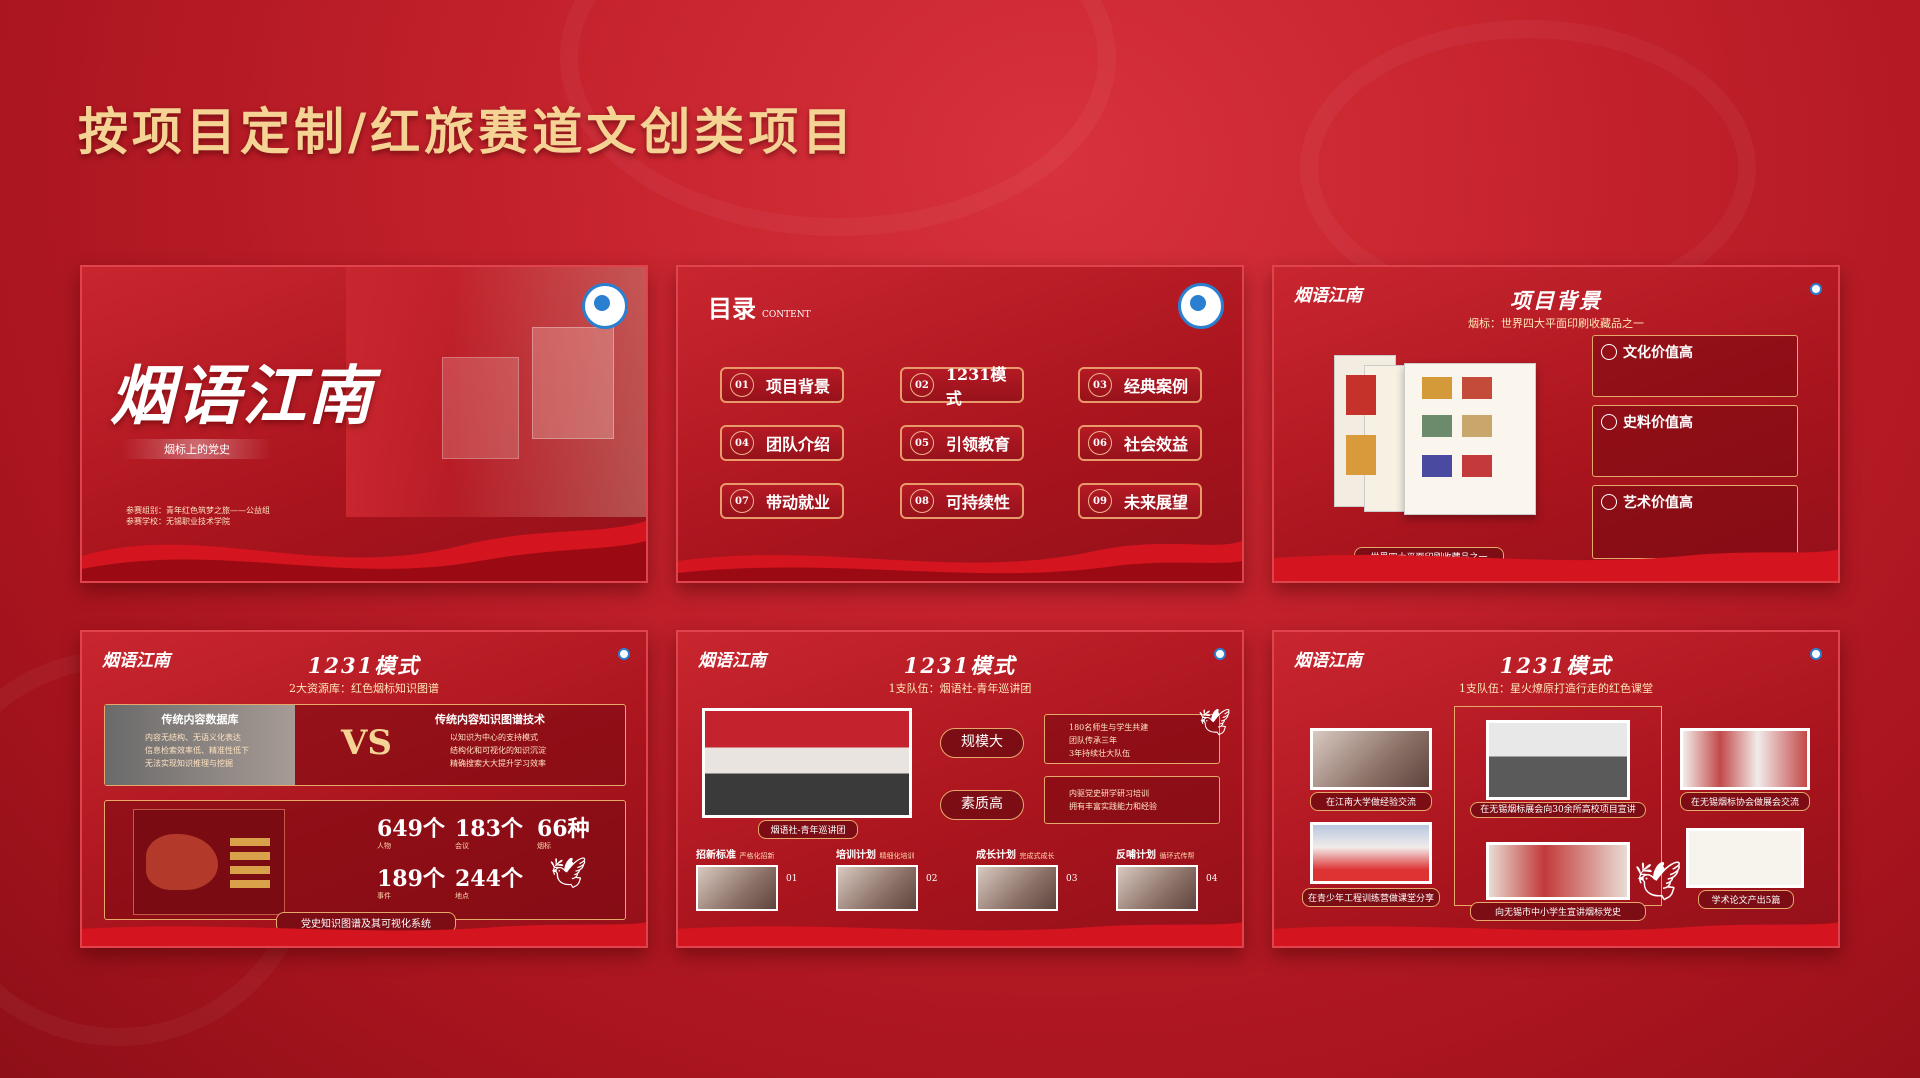  Describe the element at coordinates (1695, 366) in the screenshot. I see `value-card: 文化价值高` at that location.